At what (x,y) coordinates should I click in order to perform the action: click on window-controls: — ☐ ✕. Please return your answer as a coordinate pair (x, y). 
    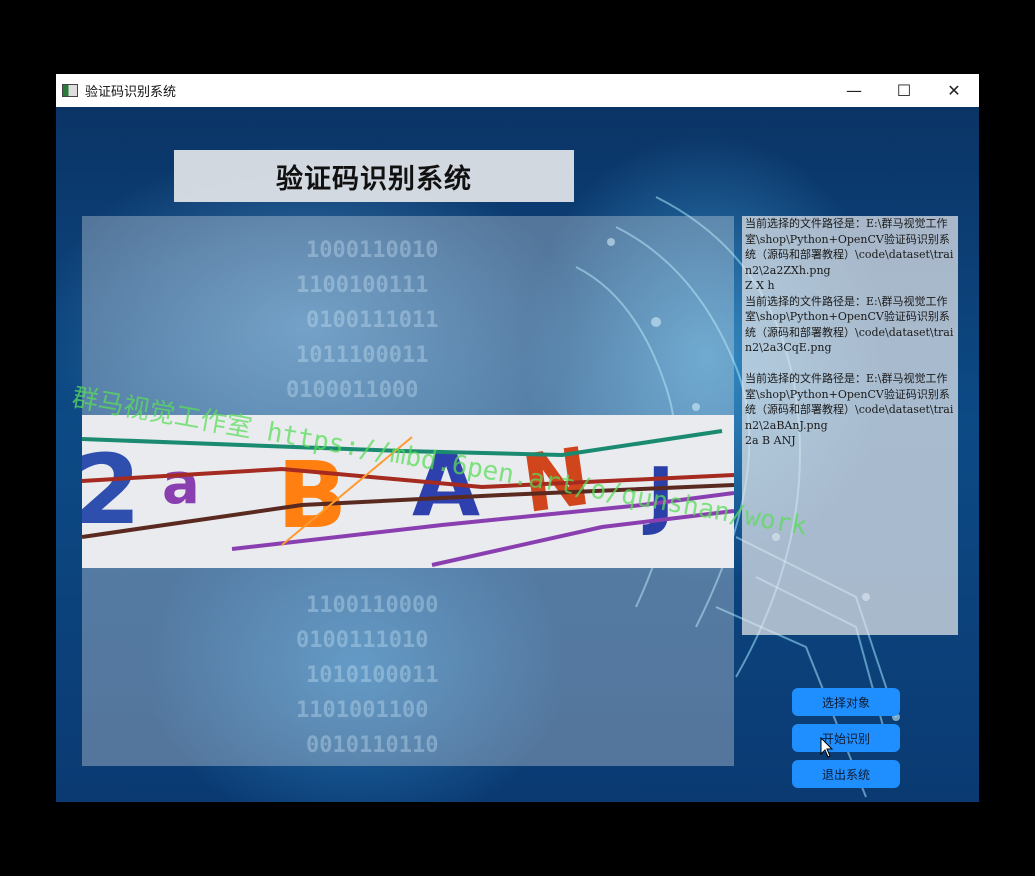
    Looking at the image, I should click on (904, 90).